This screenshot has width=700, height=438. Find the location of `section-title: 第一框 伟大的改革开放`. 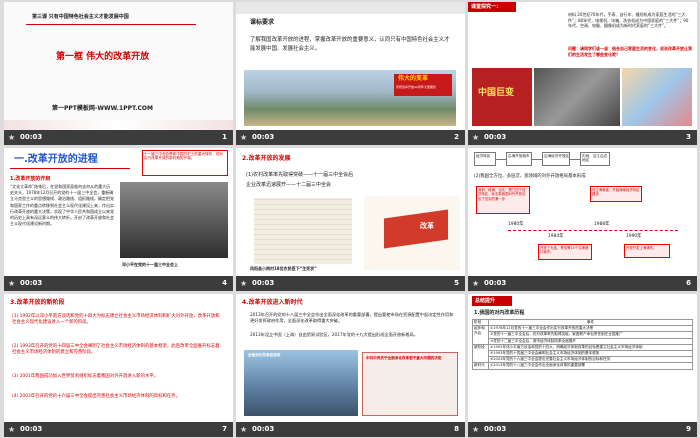

section-title: 第一框 伟大的改革开放 is located at coordinates (103, 57).